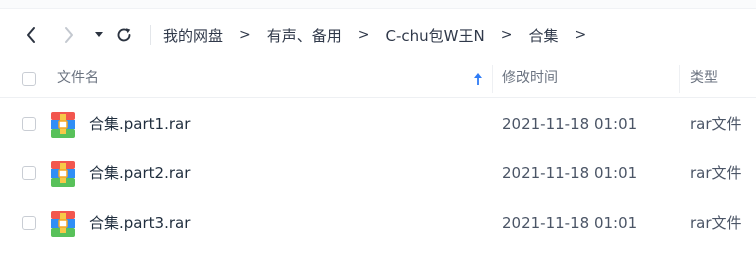  I want to click on caret-down-icon, so click(99, 34).